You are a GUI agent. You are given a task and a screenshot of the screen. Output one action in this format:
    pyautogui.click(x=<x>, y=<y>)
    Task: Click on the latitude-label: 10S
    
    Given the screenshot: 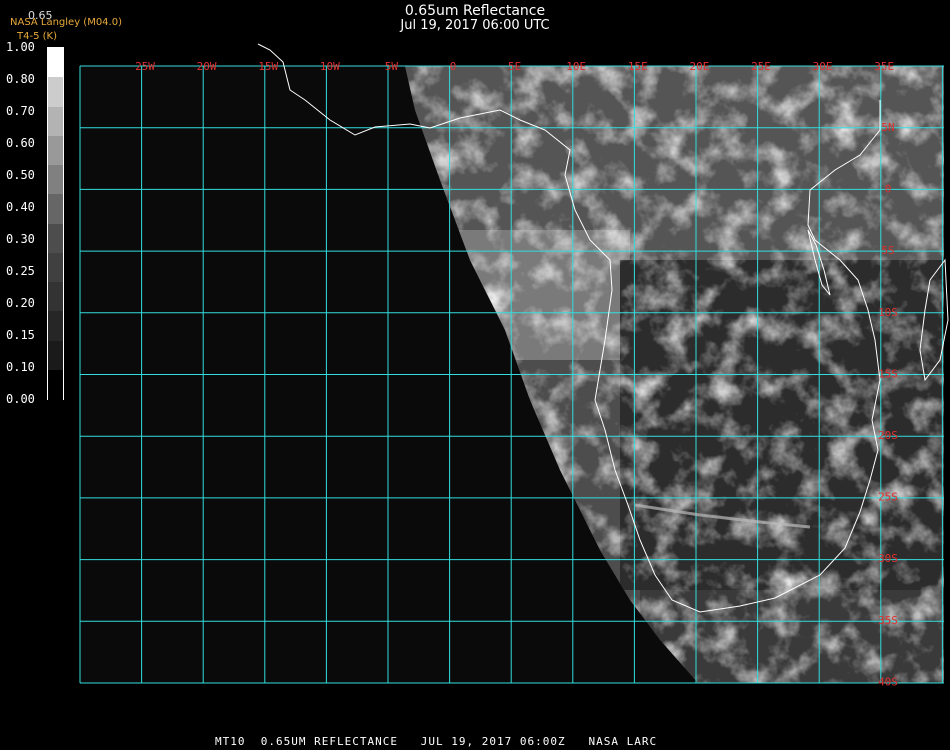 What is the action you would take?
    pyautogui.click(x=888, y=312)
    